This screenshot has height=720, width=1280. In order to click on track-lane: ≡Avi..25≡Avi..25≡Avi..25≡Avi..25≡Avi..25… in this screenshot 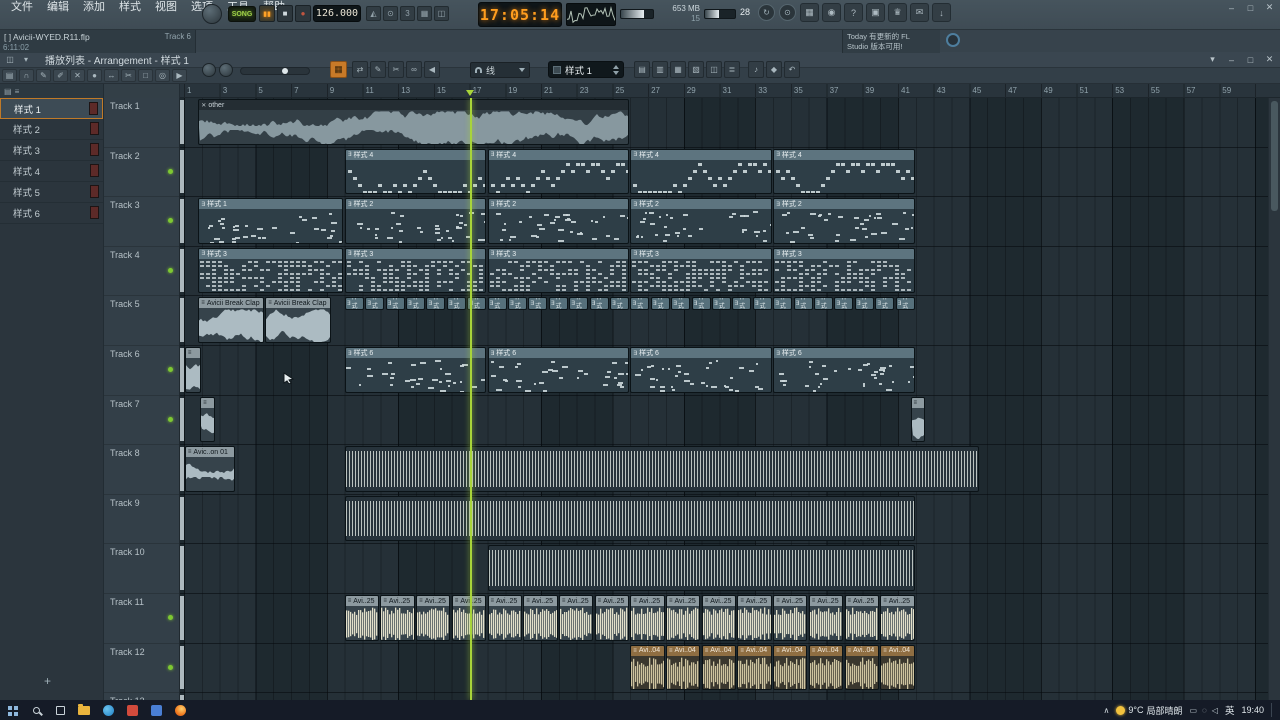, I will do `click(724, 619)`.